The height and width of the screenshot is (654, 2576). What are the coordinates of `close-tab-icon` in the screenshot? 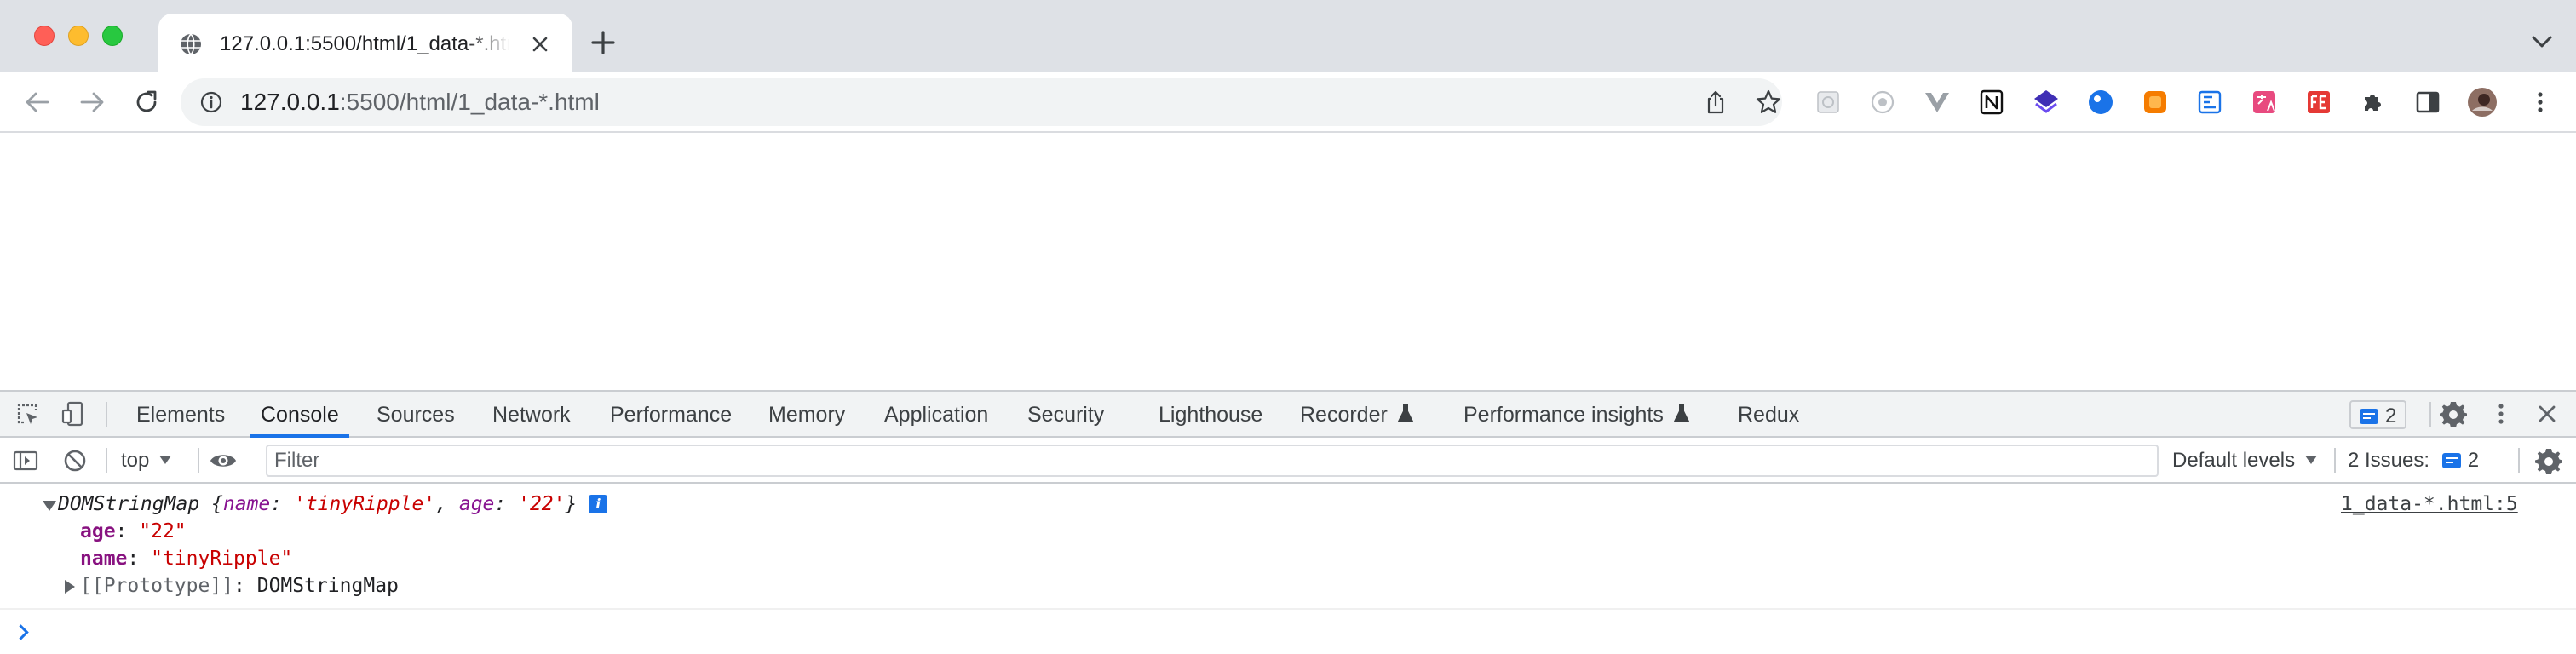 It's located at (540, 44).